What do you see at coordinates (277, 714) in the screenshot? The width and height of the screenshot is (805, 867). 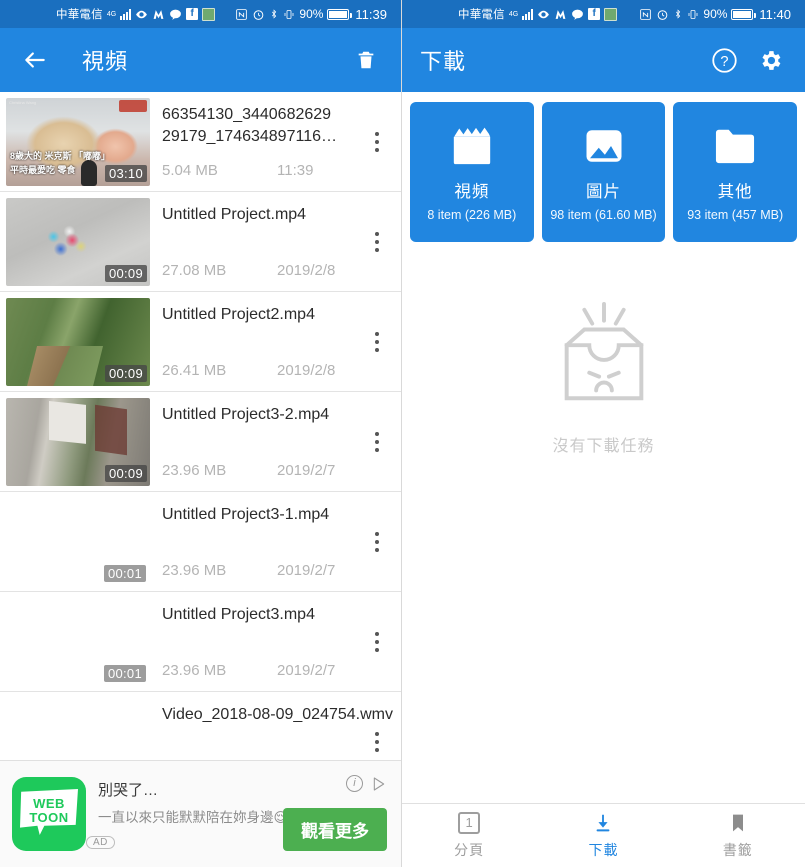 I see `file-name: Video_2018-08-09_024754.wmv` at bounding box center [277, 714].